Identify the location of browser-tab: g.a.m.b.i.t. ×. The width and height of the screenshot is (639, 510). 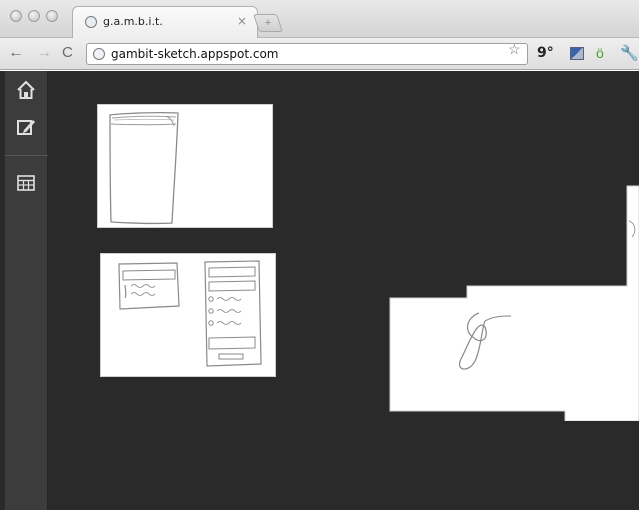
(165, 22).